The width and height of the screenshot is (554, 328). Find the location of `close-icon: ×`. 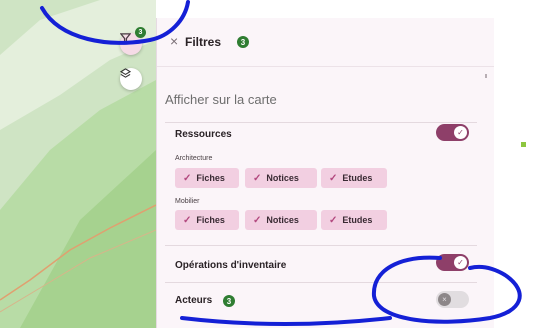

close-icon: × is located at coordinates (174, 41).